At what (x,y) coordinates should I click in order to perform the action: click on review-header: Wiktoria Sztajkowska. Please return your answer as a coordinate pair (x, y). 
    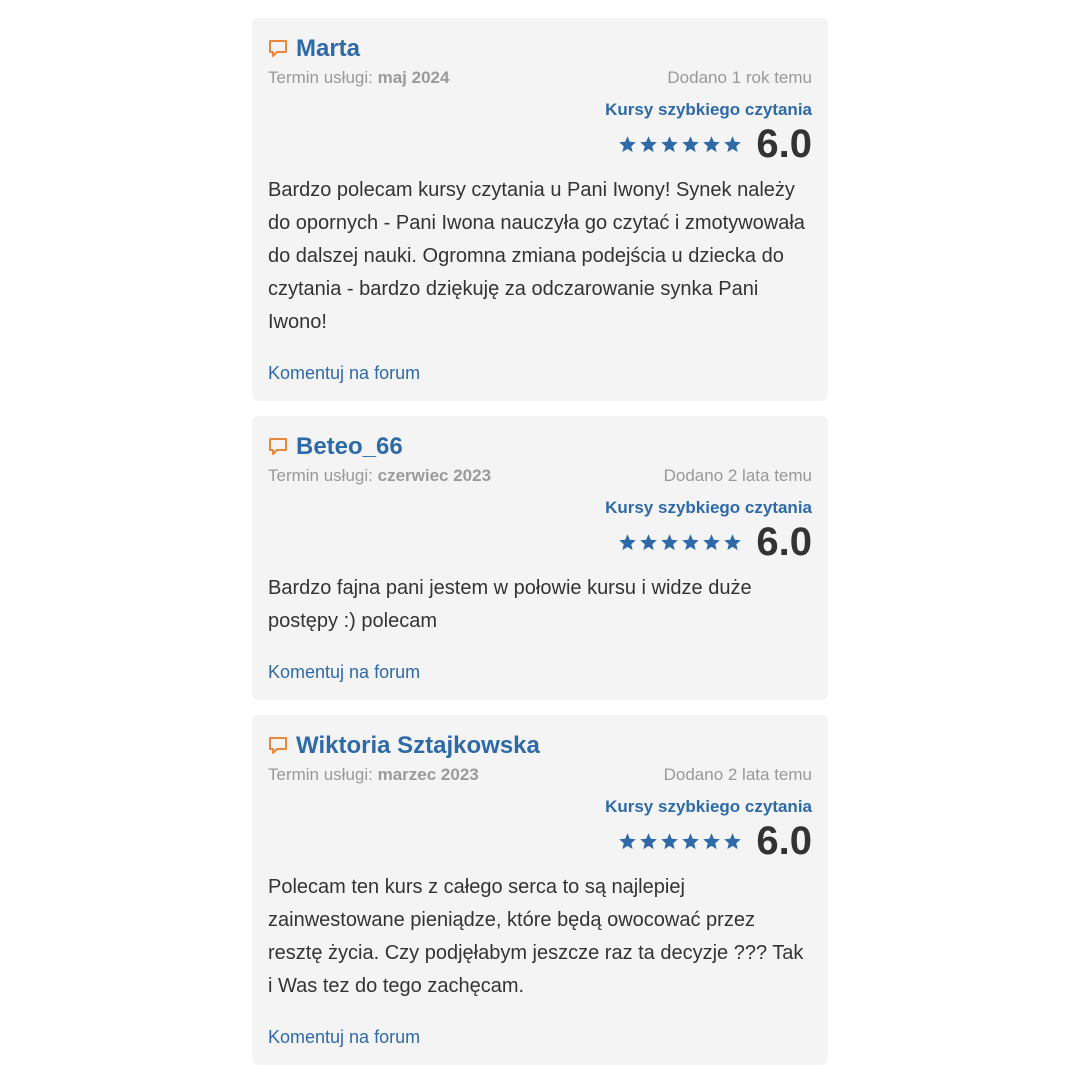
    Looking at the image, I should click on (540, 746).